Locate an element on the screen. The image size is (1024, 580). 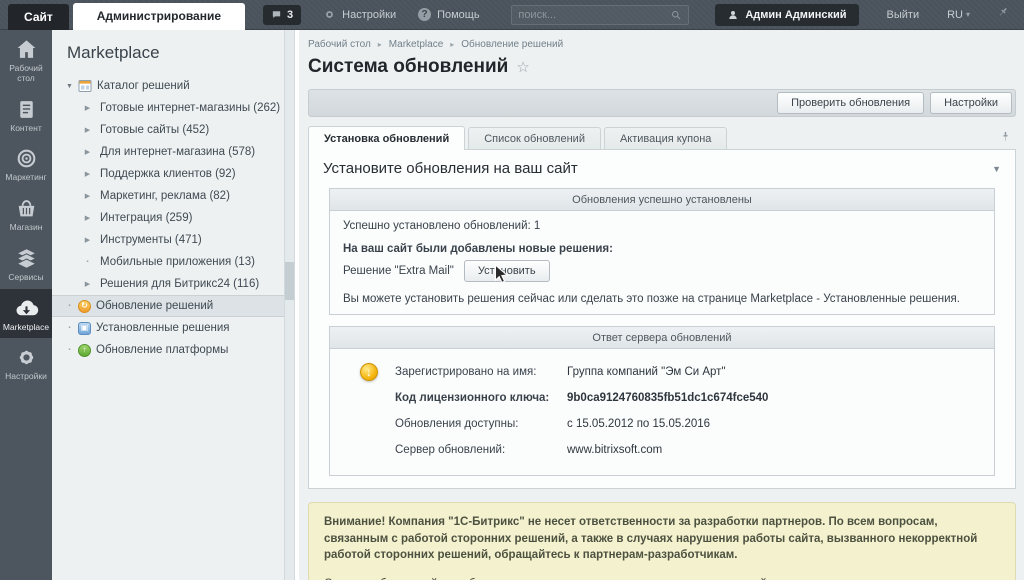
services-icon is located at coordinates (26, 258).